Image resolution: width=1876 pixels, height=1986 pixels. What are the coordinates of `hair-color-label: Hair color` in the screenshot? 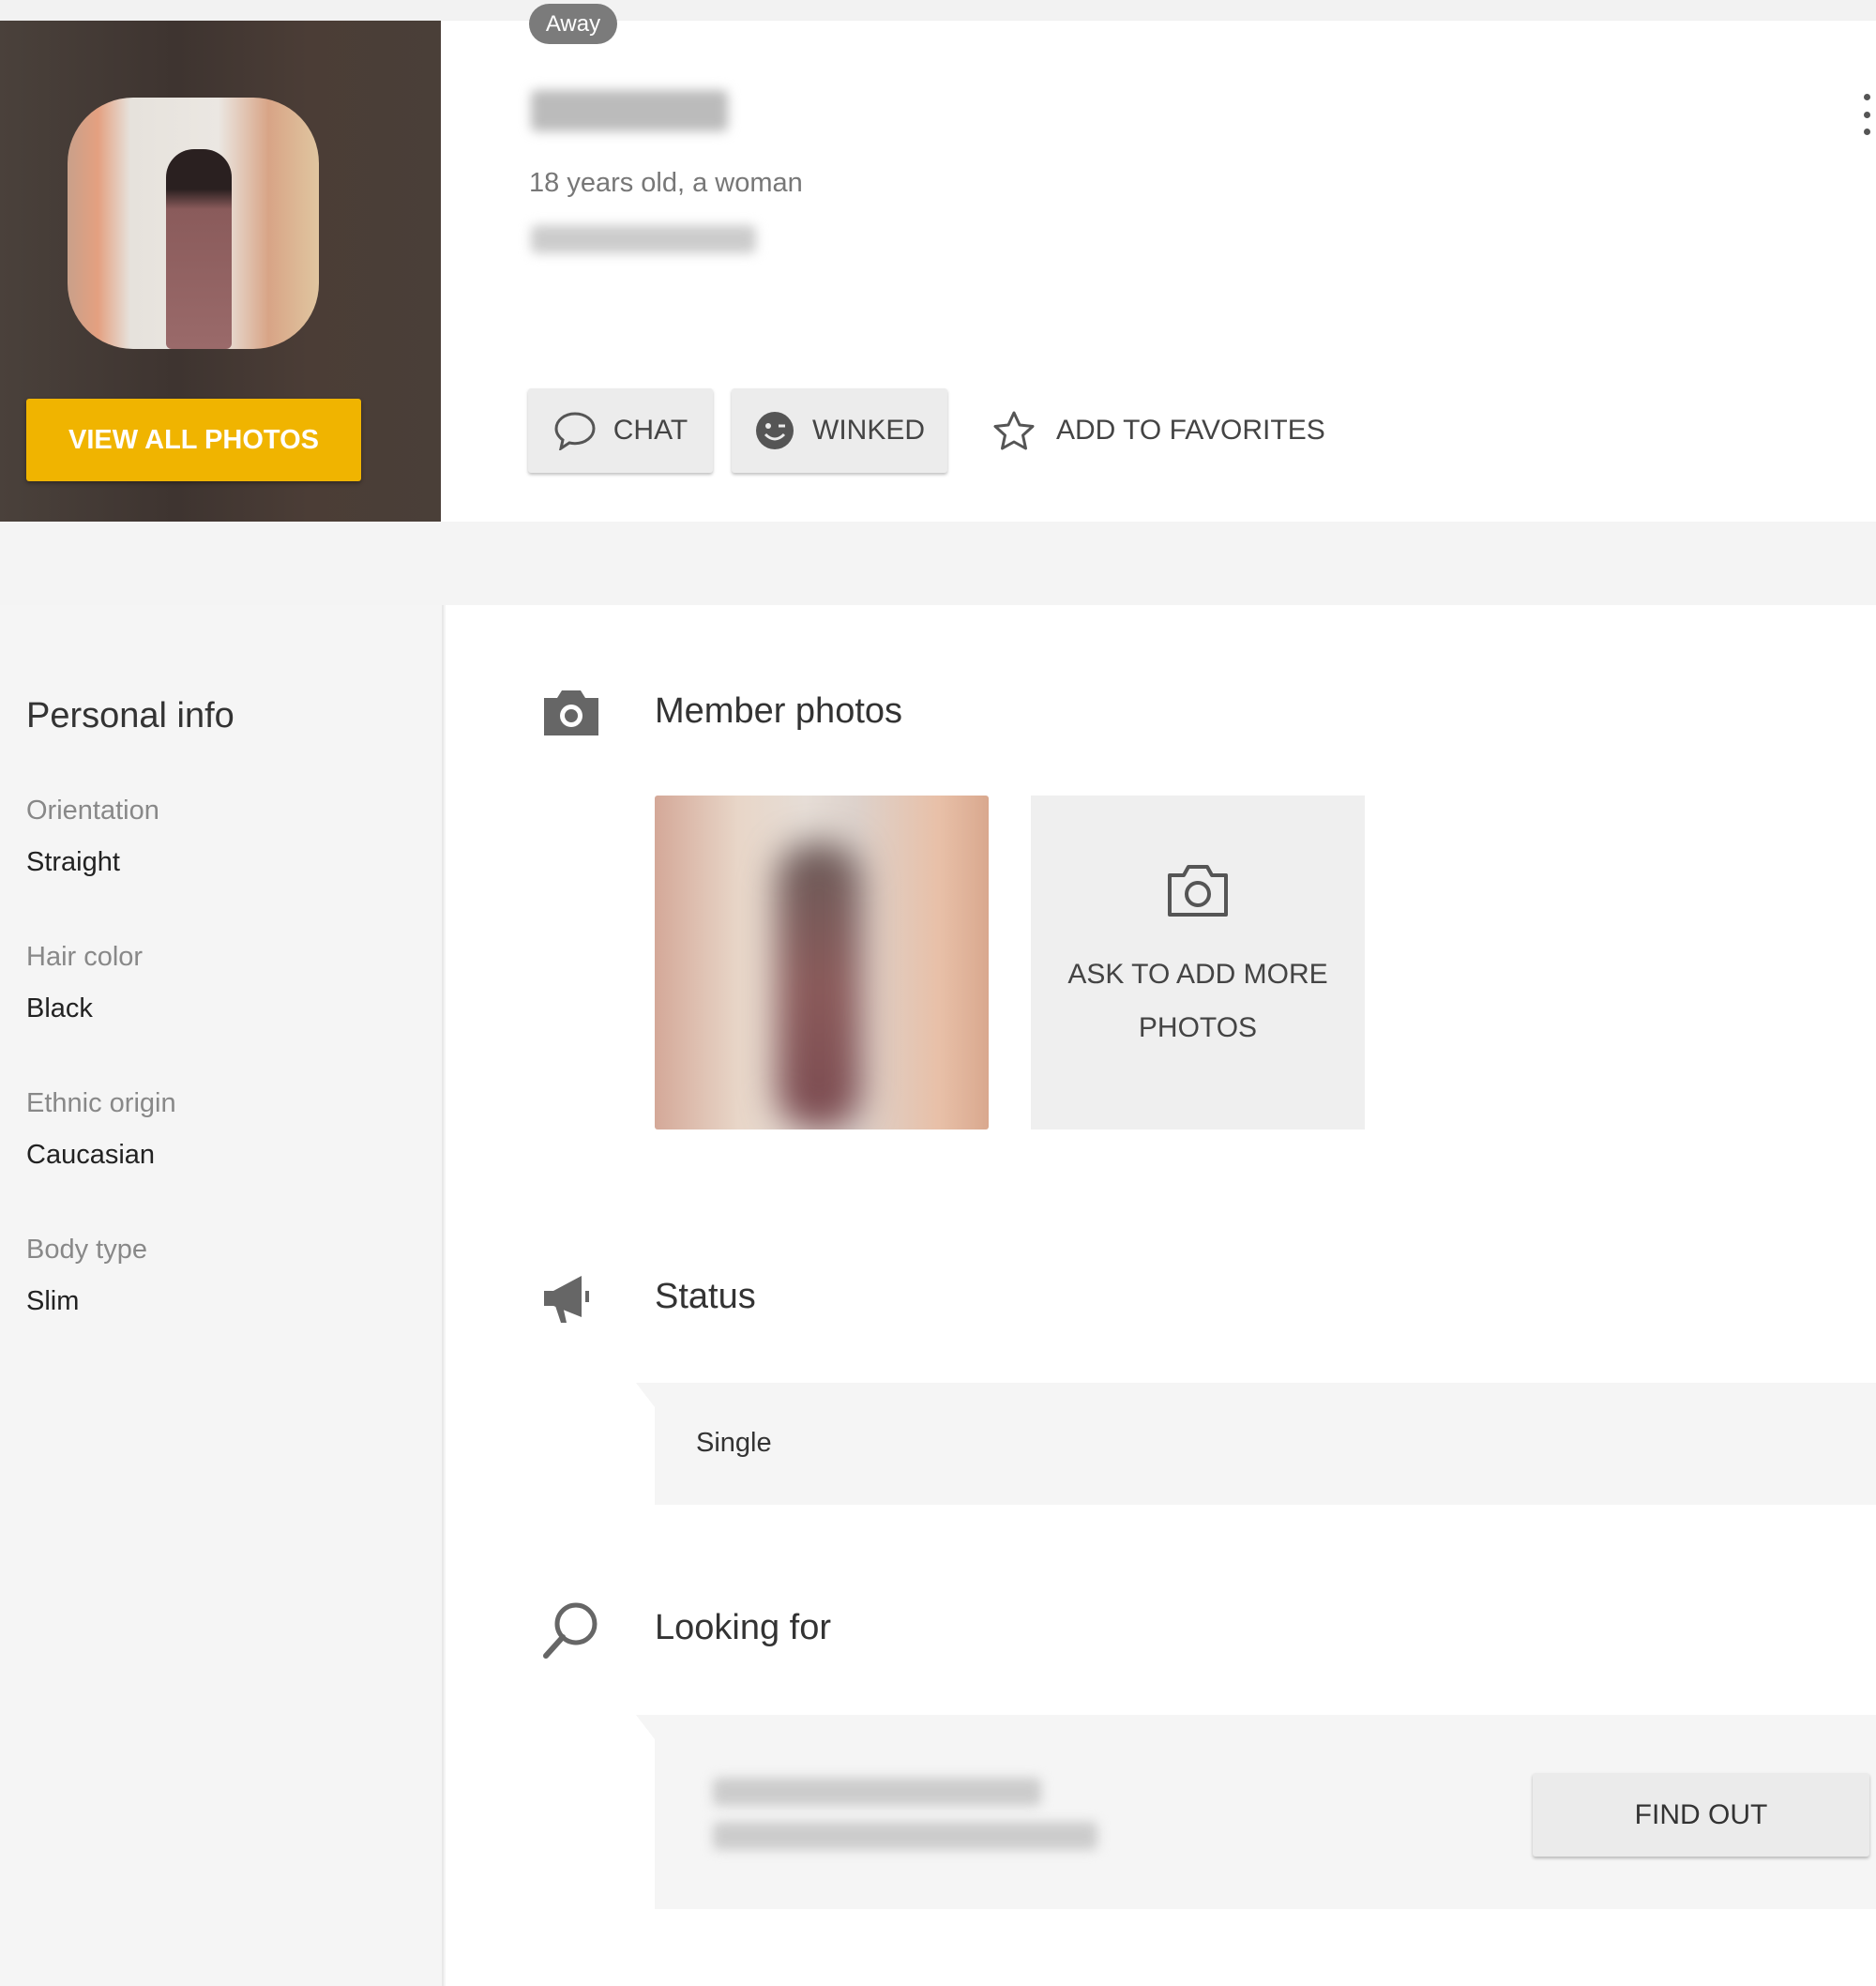 It's located at (85, 957).